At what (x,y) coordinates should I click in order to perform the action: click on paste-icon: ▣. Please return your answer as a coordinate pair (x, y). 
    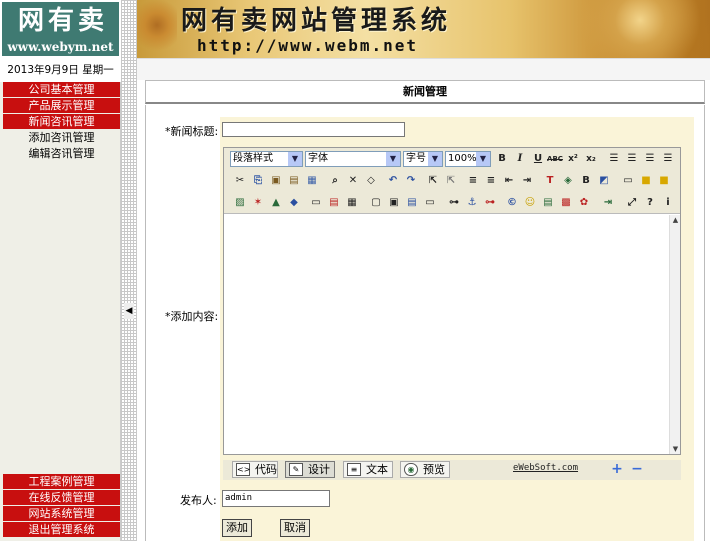
    Looking at the image, I should click on (276, 181).